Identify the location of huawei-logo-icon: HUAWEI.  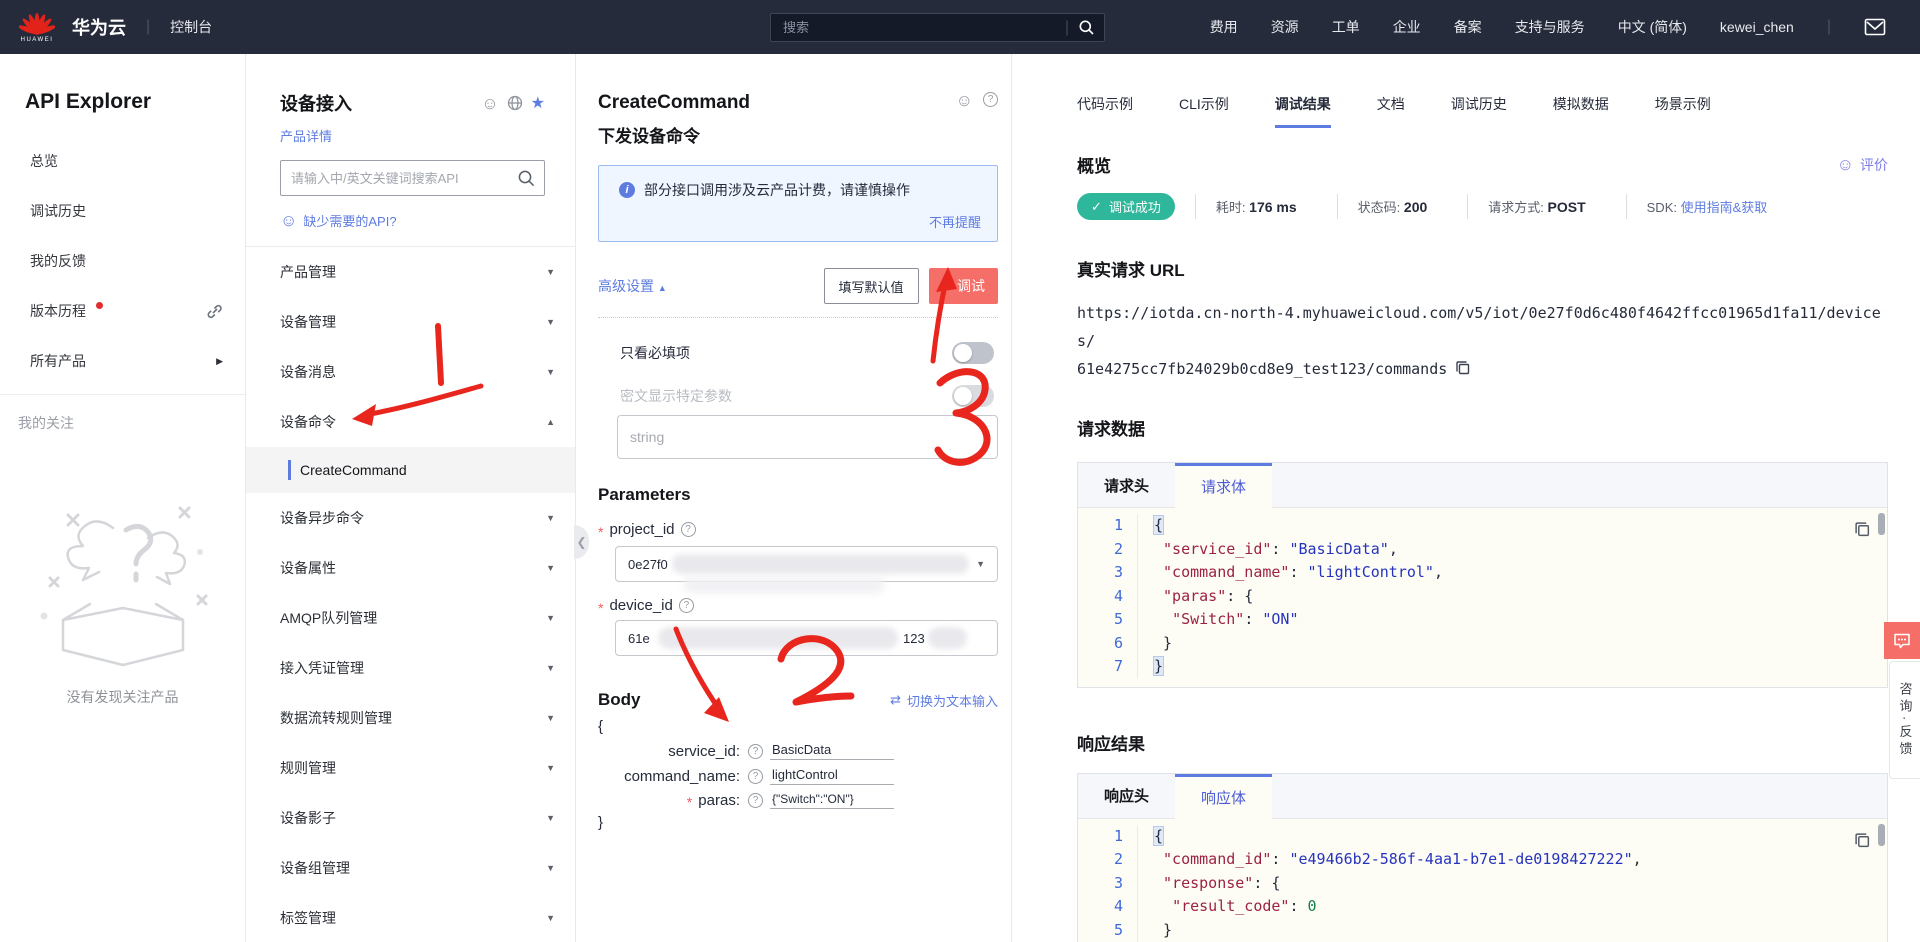
(37, 27).